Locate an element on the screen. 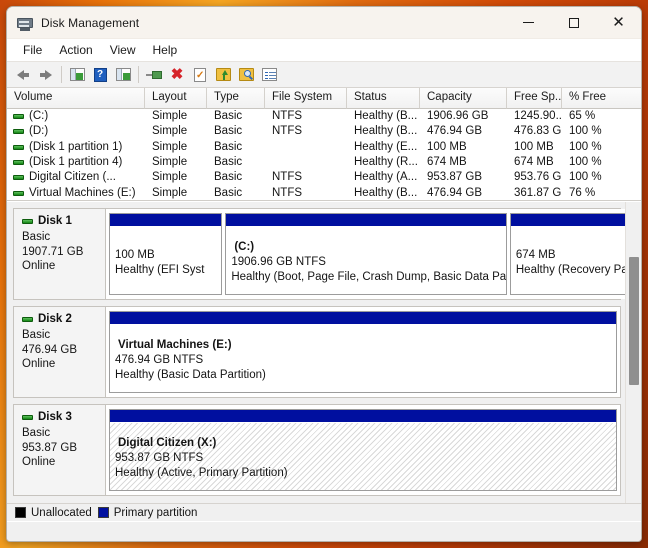  column-header-capacity: Capacity is located at coordinates (463, 98).